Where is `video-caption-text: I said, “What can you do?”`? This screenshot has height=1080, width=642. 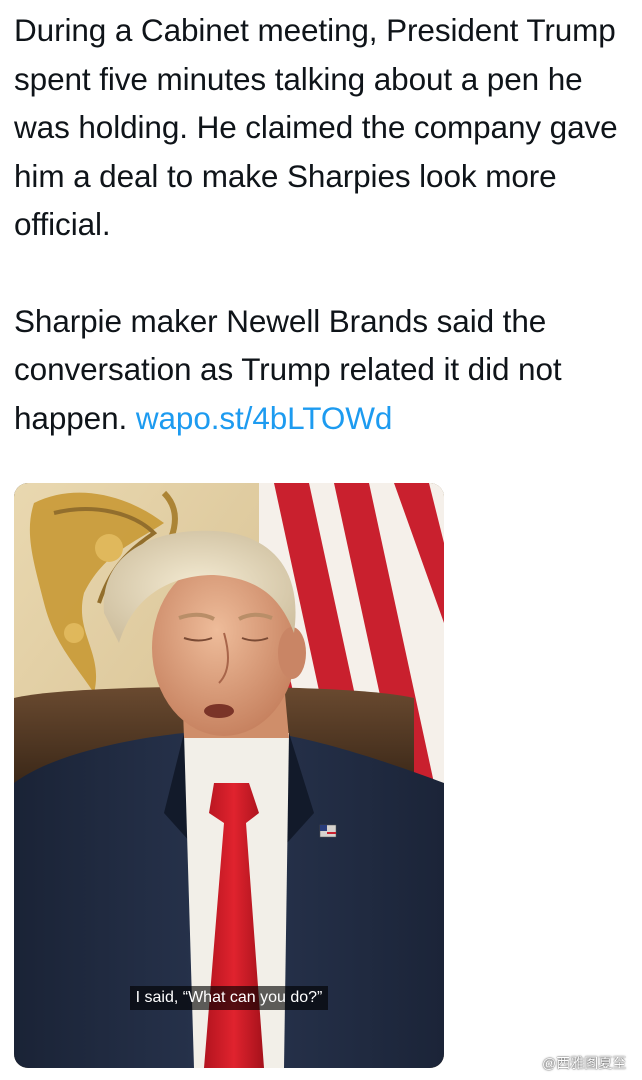 video-caption-text: I said, “What can you do?” is located at coordinates (229, 998).